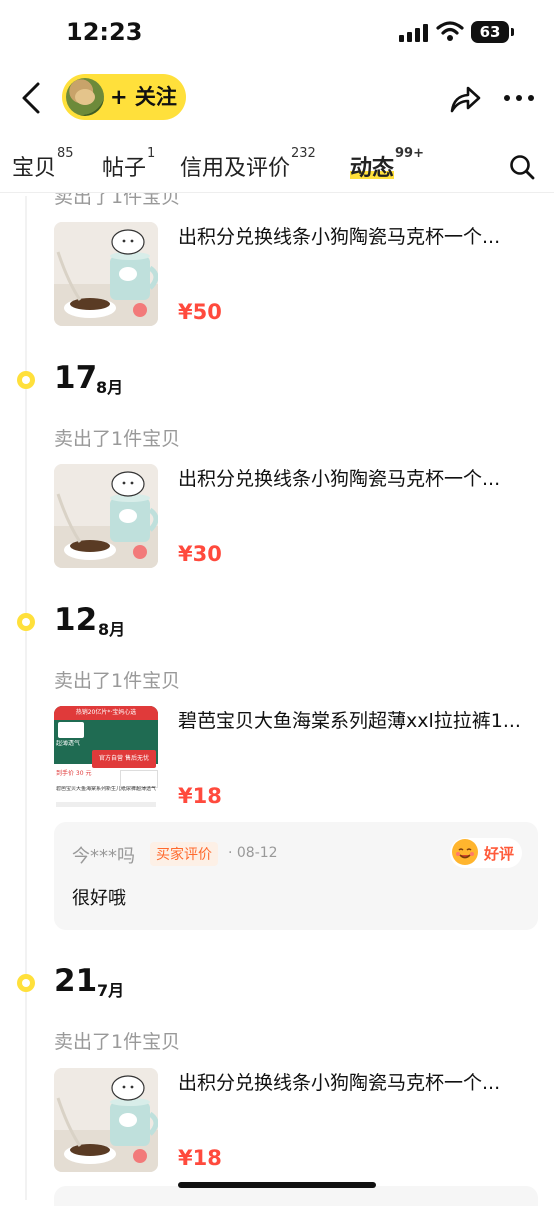 The height and width of the screenshot is (1206, 554). What do you see at coordinates (277, 205) in the screenshot?
I see `partial-sold-text: 卖出了1件宝贝` at bounding box center [277, 205].